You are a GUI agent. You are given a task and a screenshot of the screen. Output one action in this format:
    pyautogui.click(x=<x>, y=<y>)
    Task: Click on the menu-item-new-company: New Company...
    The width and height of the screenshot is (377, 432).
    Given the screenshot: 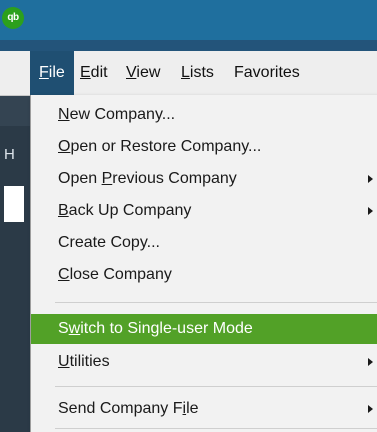 What is the action you would take?
    pyautogui.click(x=204, y=115)
    